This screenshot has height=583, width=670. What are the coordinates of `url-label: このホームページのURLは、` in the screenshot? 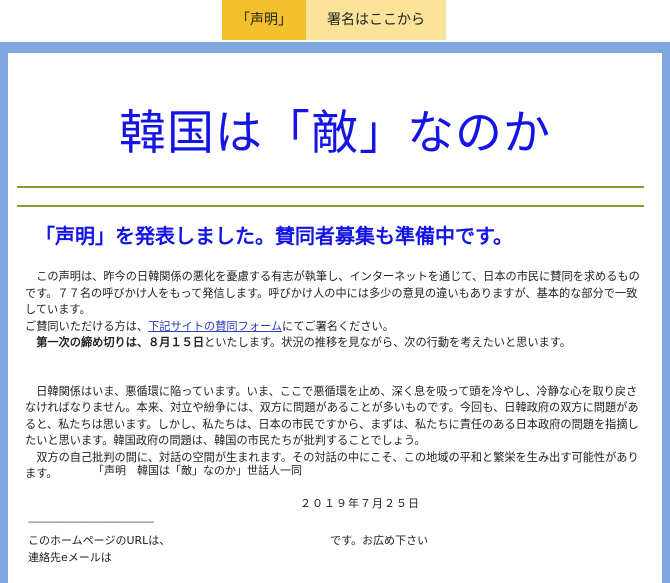 It's located at (99, 540).